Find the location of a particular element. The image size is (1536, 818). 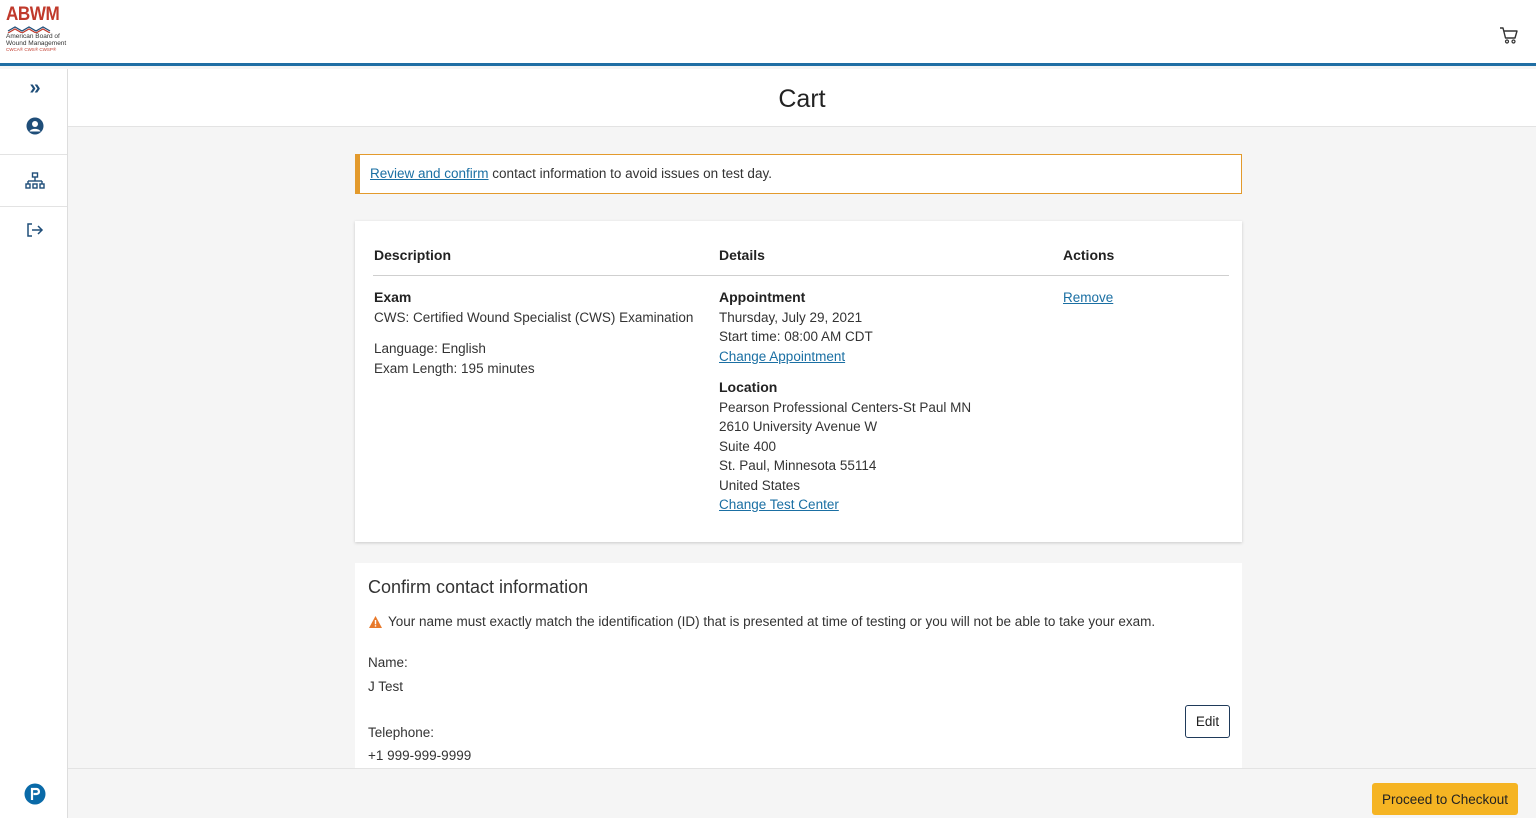

location-line: United States is located at coordinates (760, 485).